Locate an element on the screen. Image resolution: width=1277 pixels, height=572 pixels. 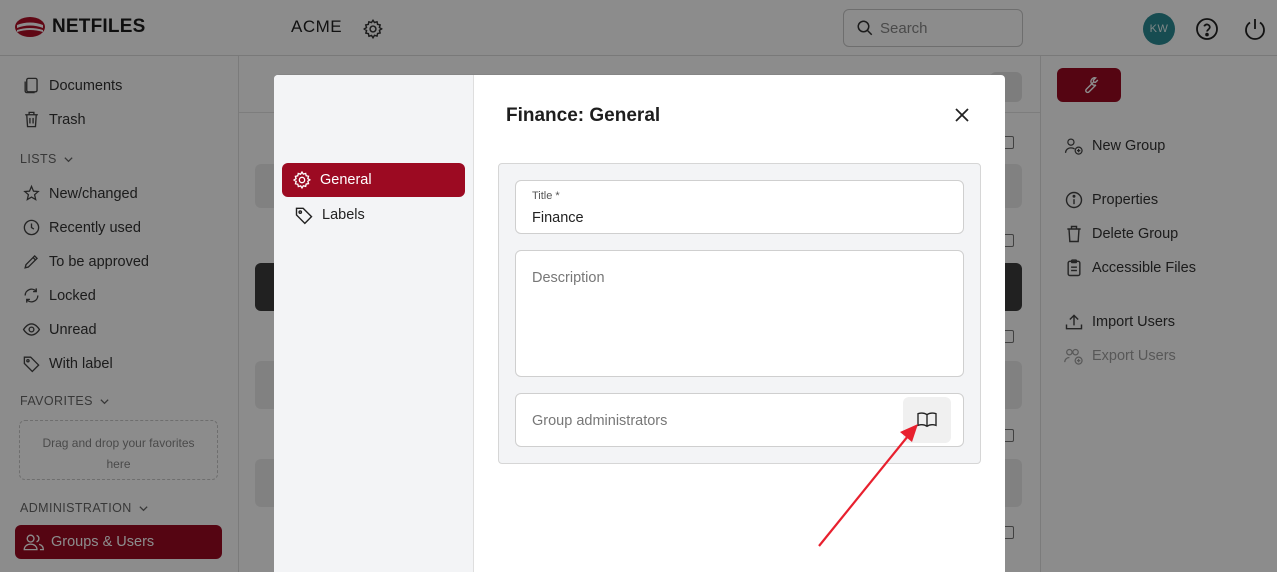
tab-labels: Labels is located at coordinates (329, 215).